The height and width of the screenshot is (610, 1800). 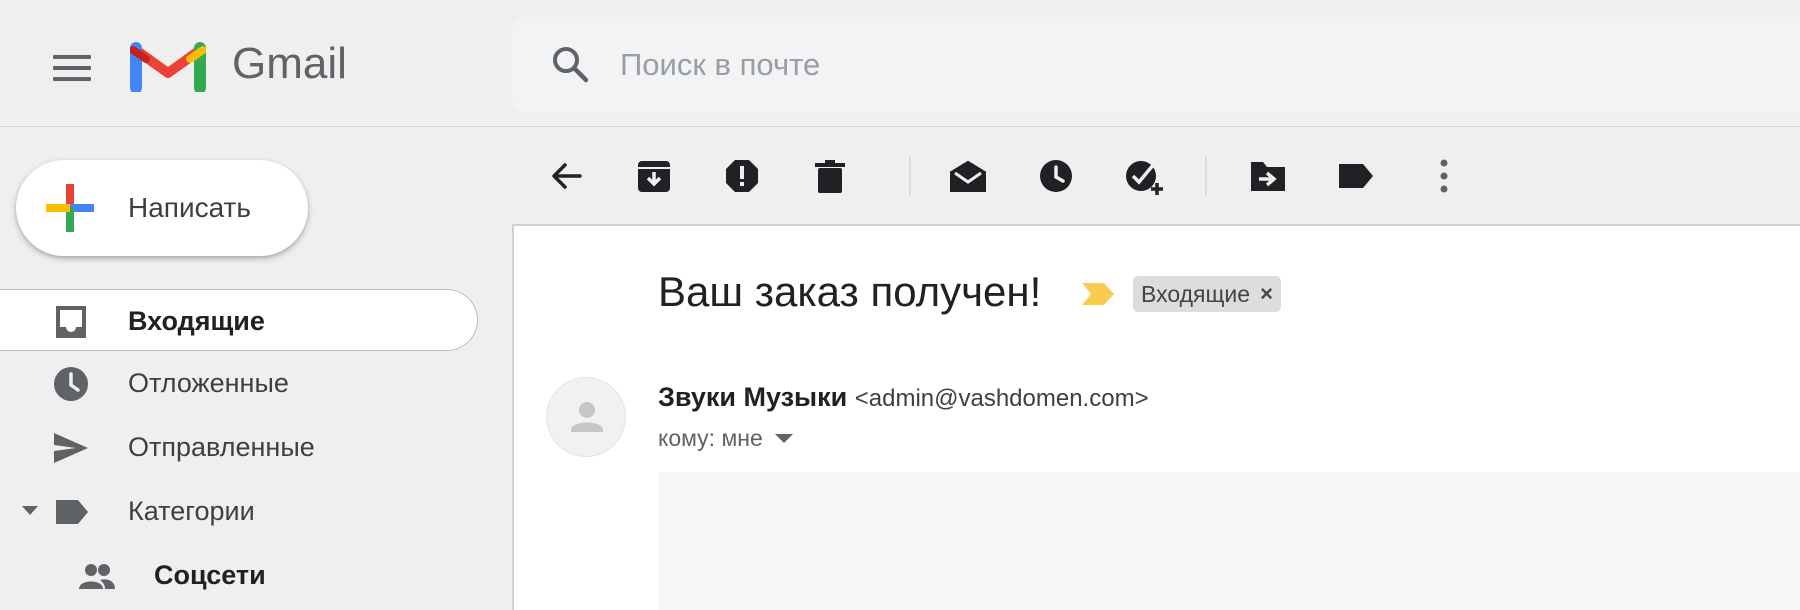 I want to click on recipient-text: кому: мне, so click(x=710, y=438).